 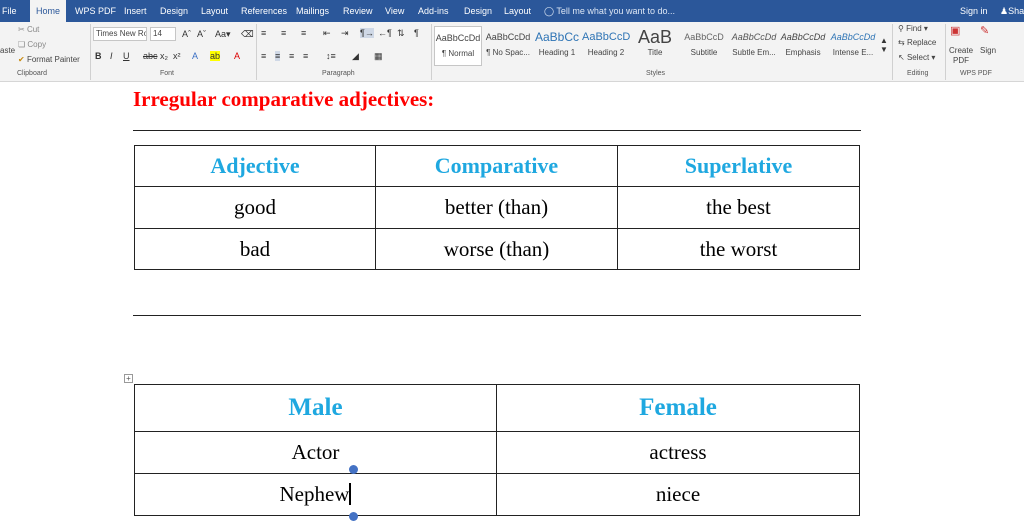 What do you see at coordinates (557, 46) in the screenshot?
I see `style-heading-1: AaBbCc Heading 1` at bounding box center [557, 46].